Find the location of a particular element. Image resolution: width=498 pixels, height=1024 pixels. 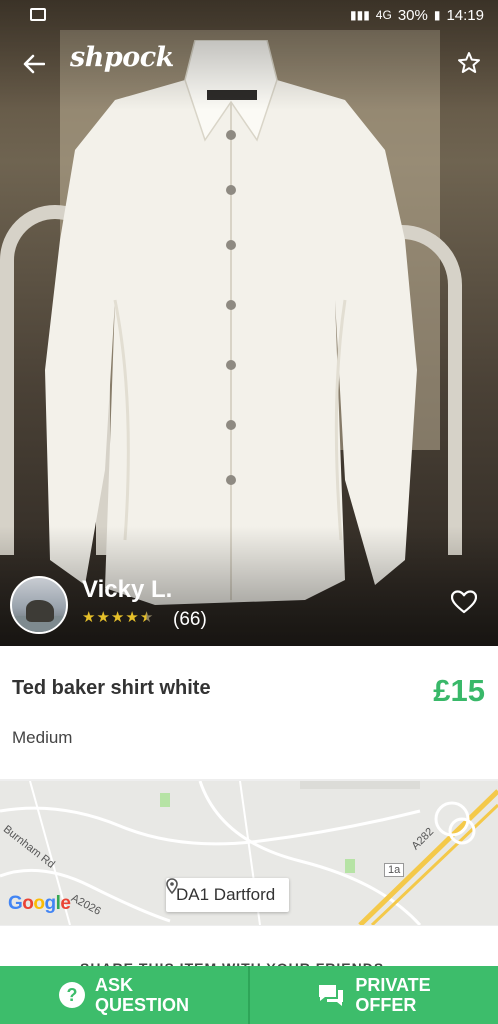

gallery-notification-icon is located at coordinates (38, 14).